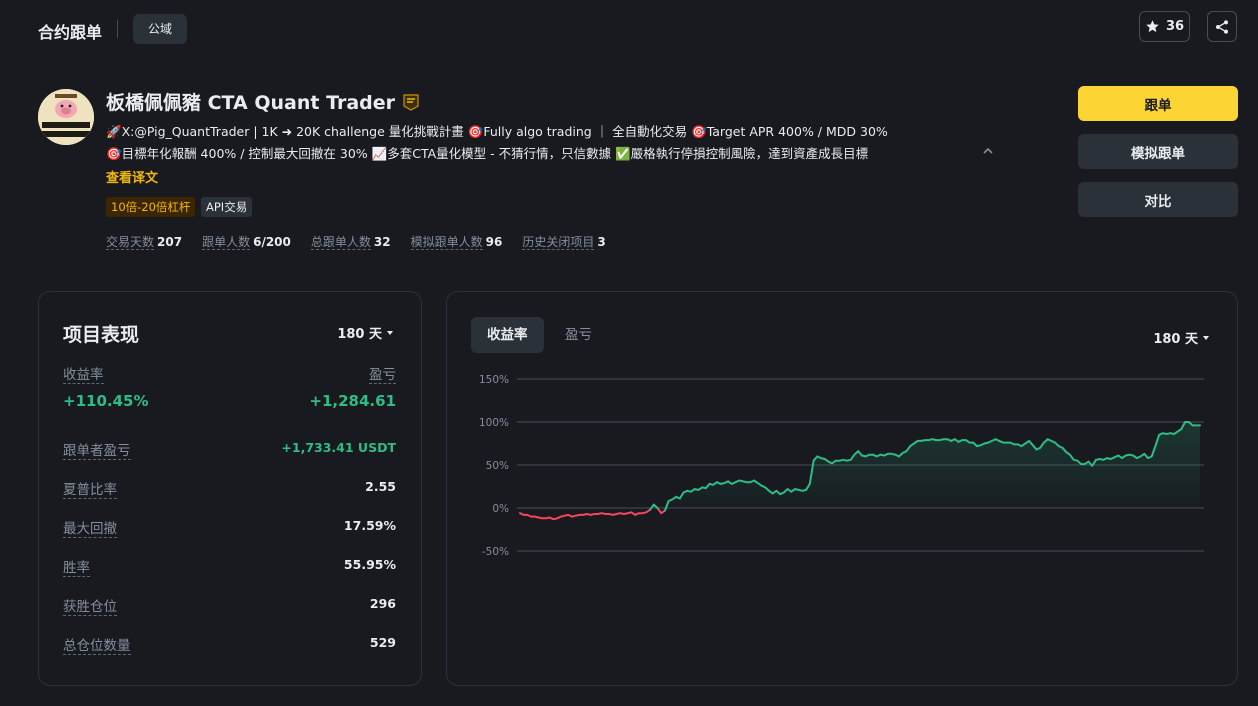 This screenshot has width=1258, height=706. I want to click on trader-name: 板橋佩佩豬 CTA Quant Trader, so click(251, 103).